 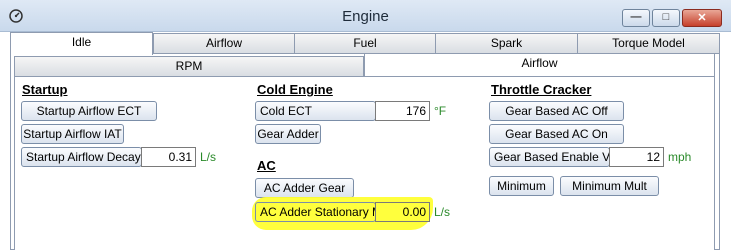 What do you see at coordinates (89, 111) in the screenshot?
I see `startup-airflow-ect-button: Startup Airflow ECT` at bounding box center [89, 111].